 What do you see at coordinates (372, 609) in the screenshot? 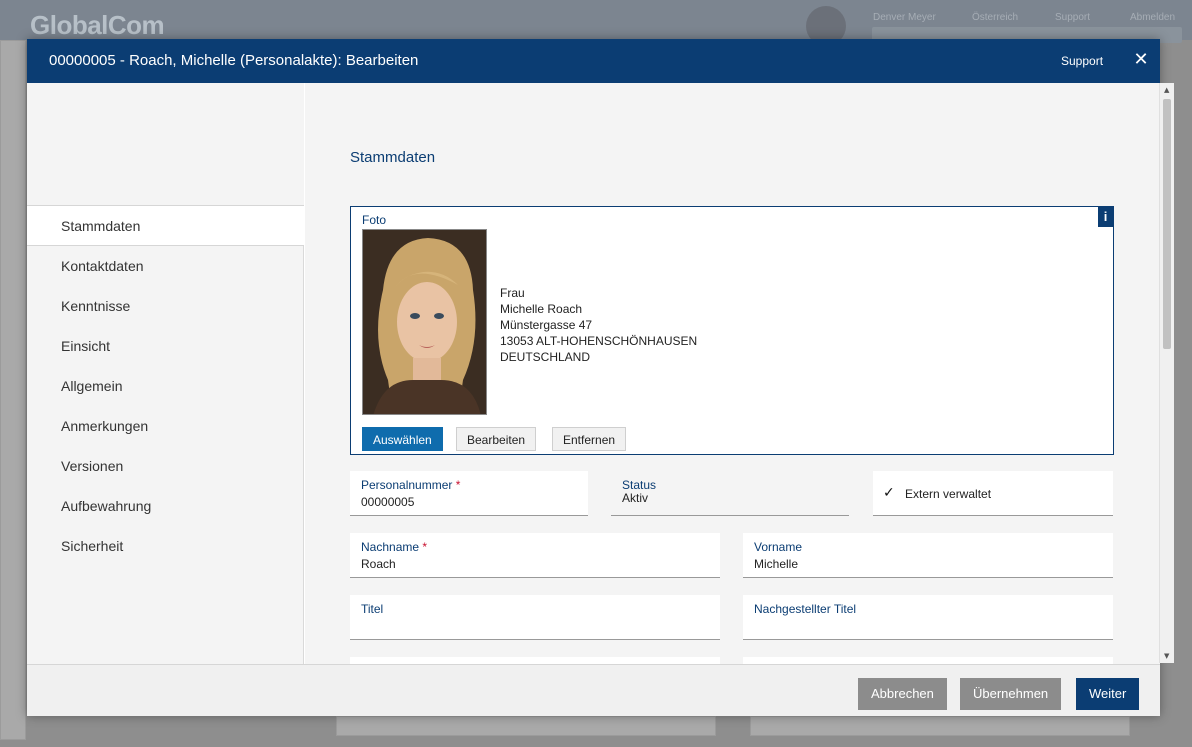
I see `titel-label: Titel` at bounding box center [372, 609].